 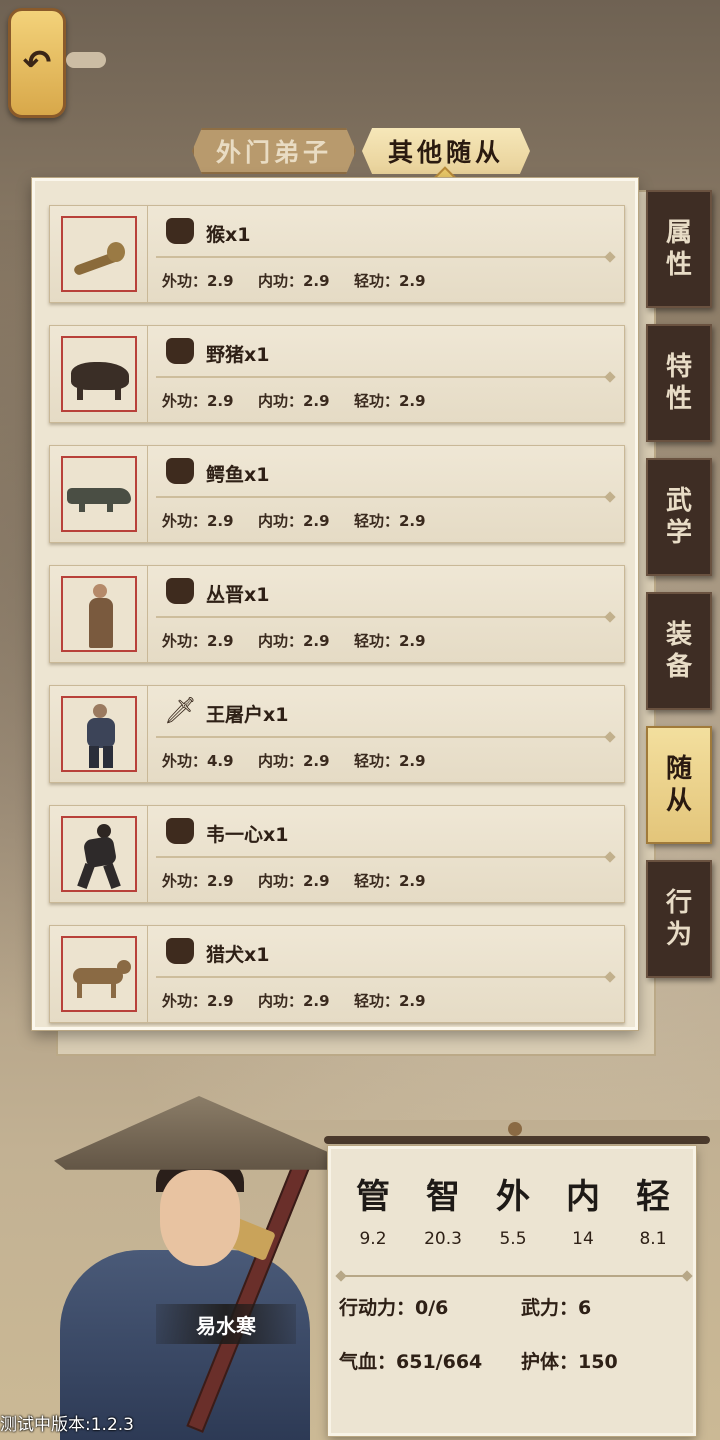 I want to click on side-tab-char: 从, so click(x=678, y=801).